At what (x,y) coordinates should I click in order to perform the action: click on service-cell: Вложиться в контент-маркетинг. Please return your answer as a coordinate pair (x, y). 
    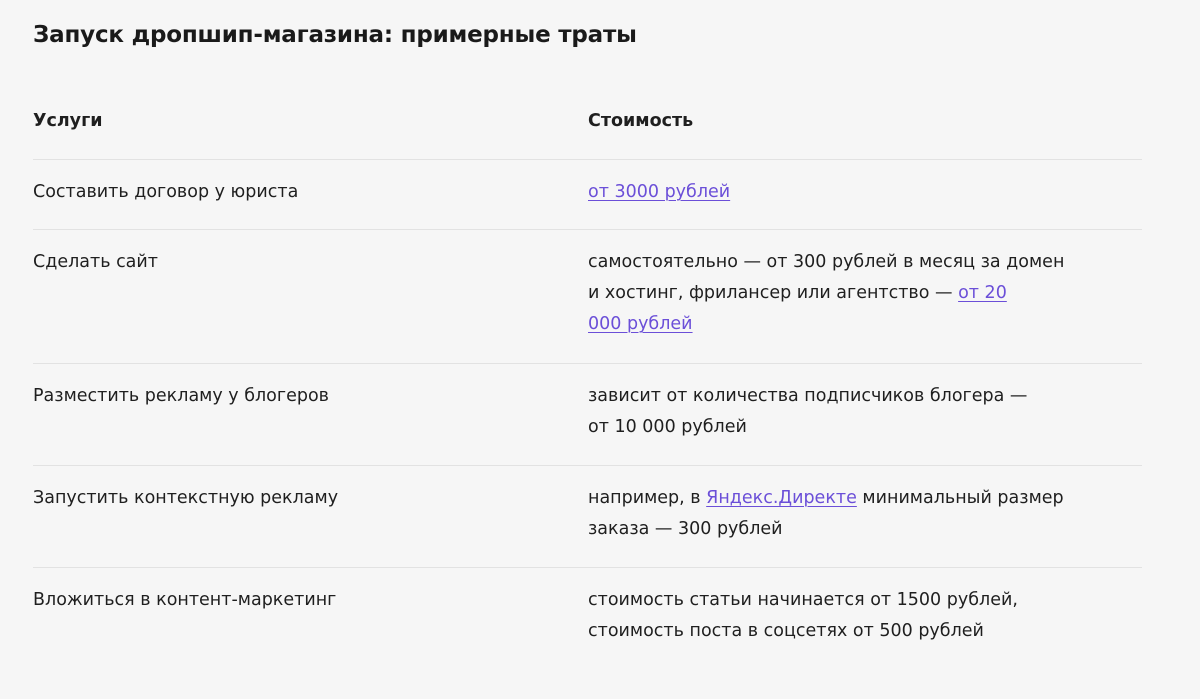
    Looking at the image, I should click on (185, 600).